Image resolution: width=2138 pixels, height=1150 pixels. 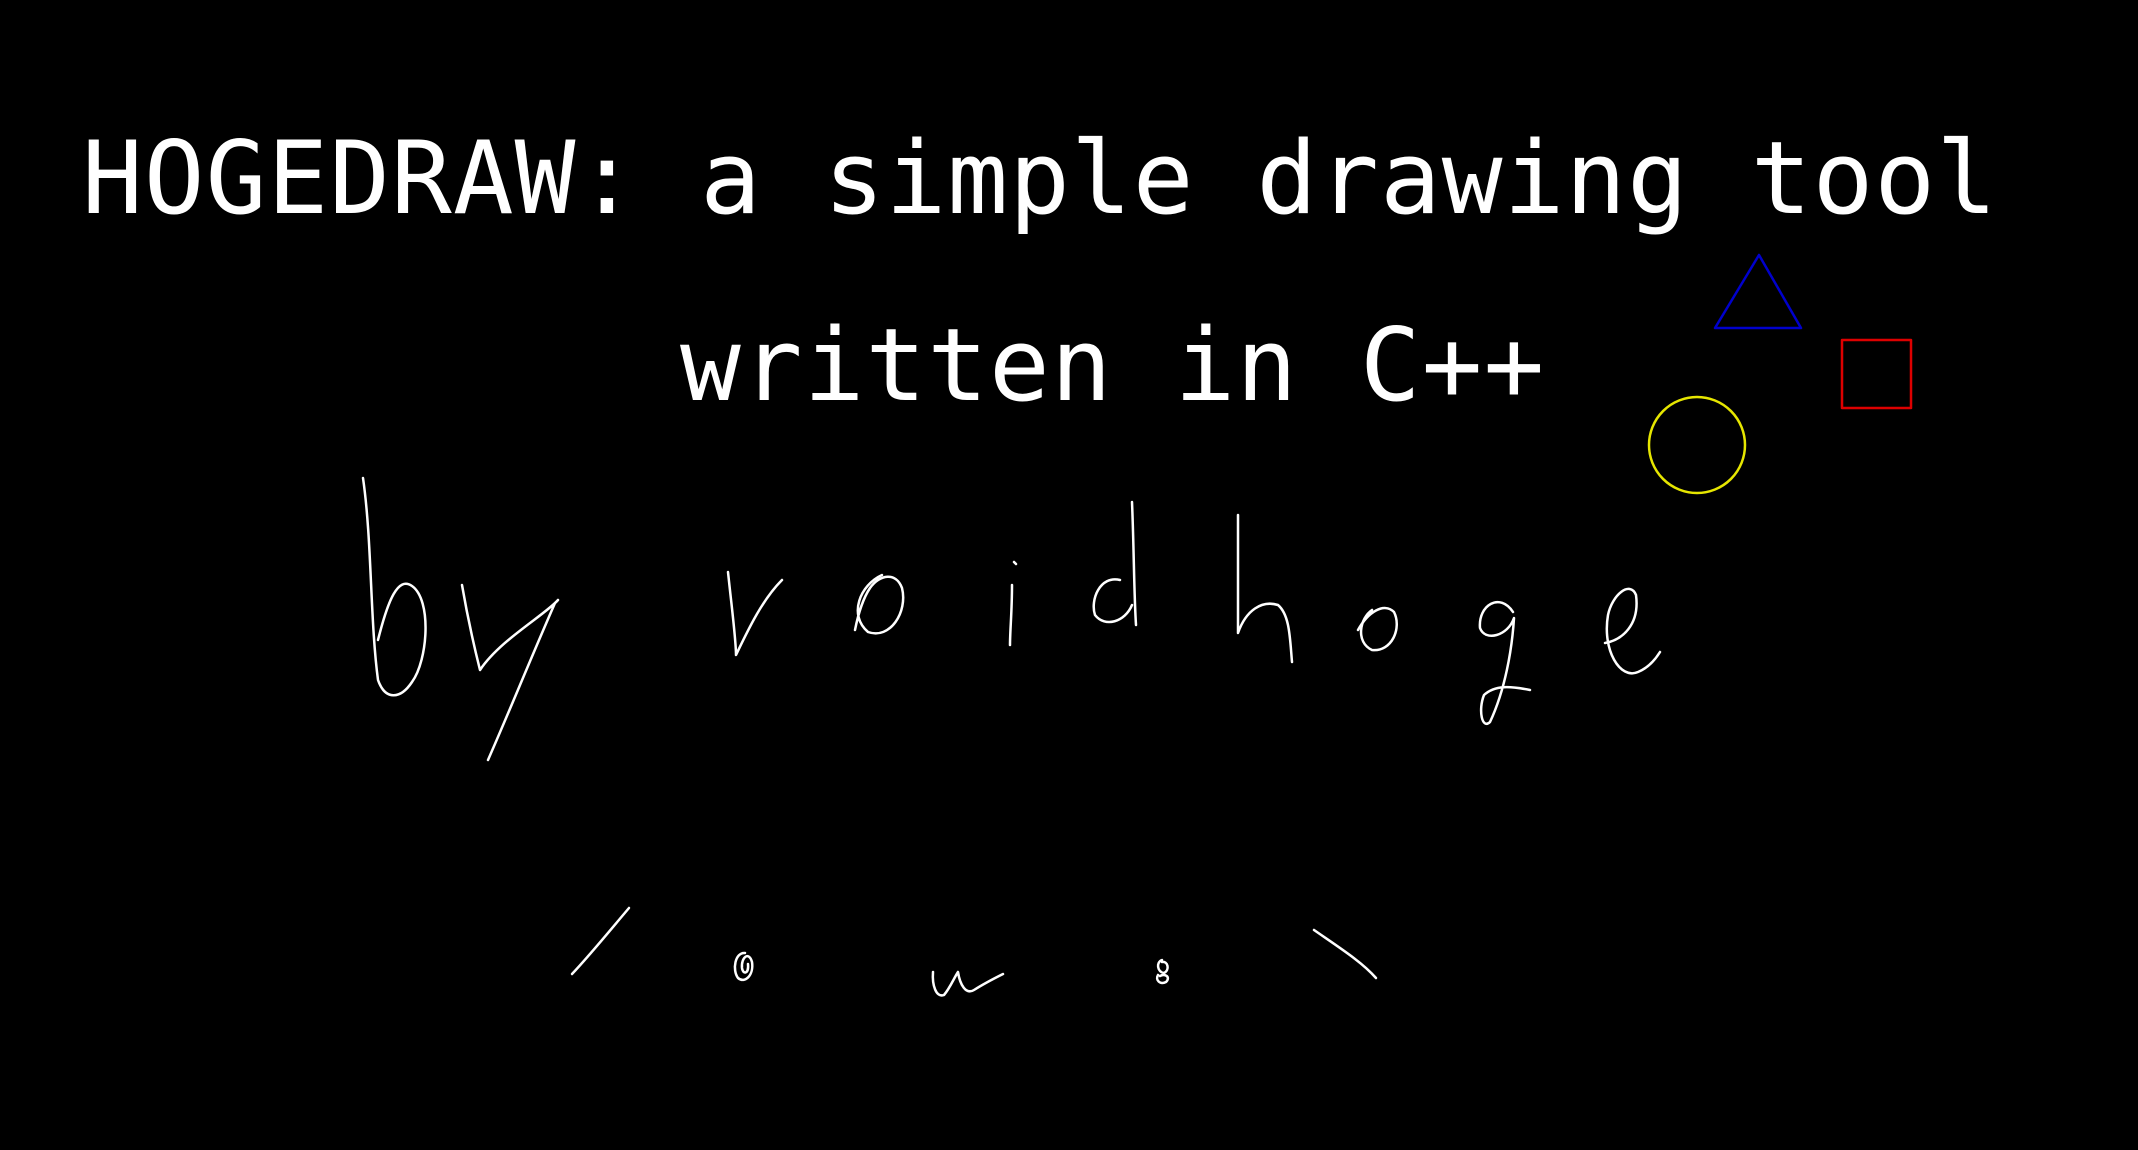 What do you see at coordinates (1345, 954) in the screenshot?
I see `right-paren-stroke` at bounding box center [1345, 954].